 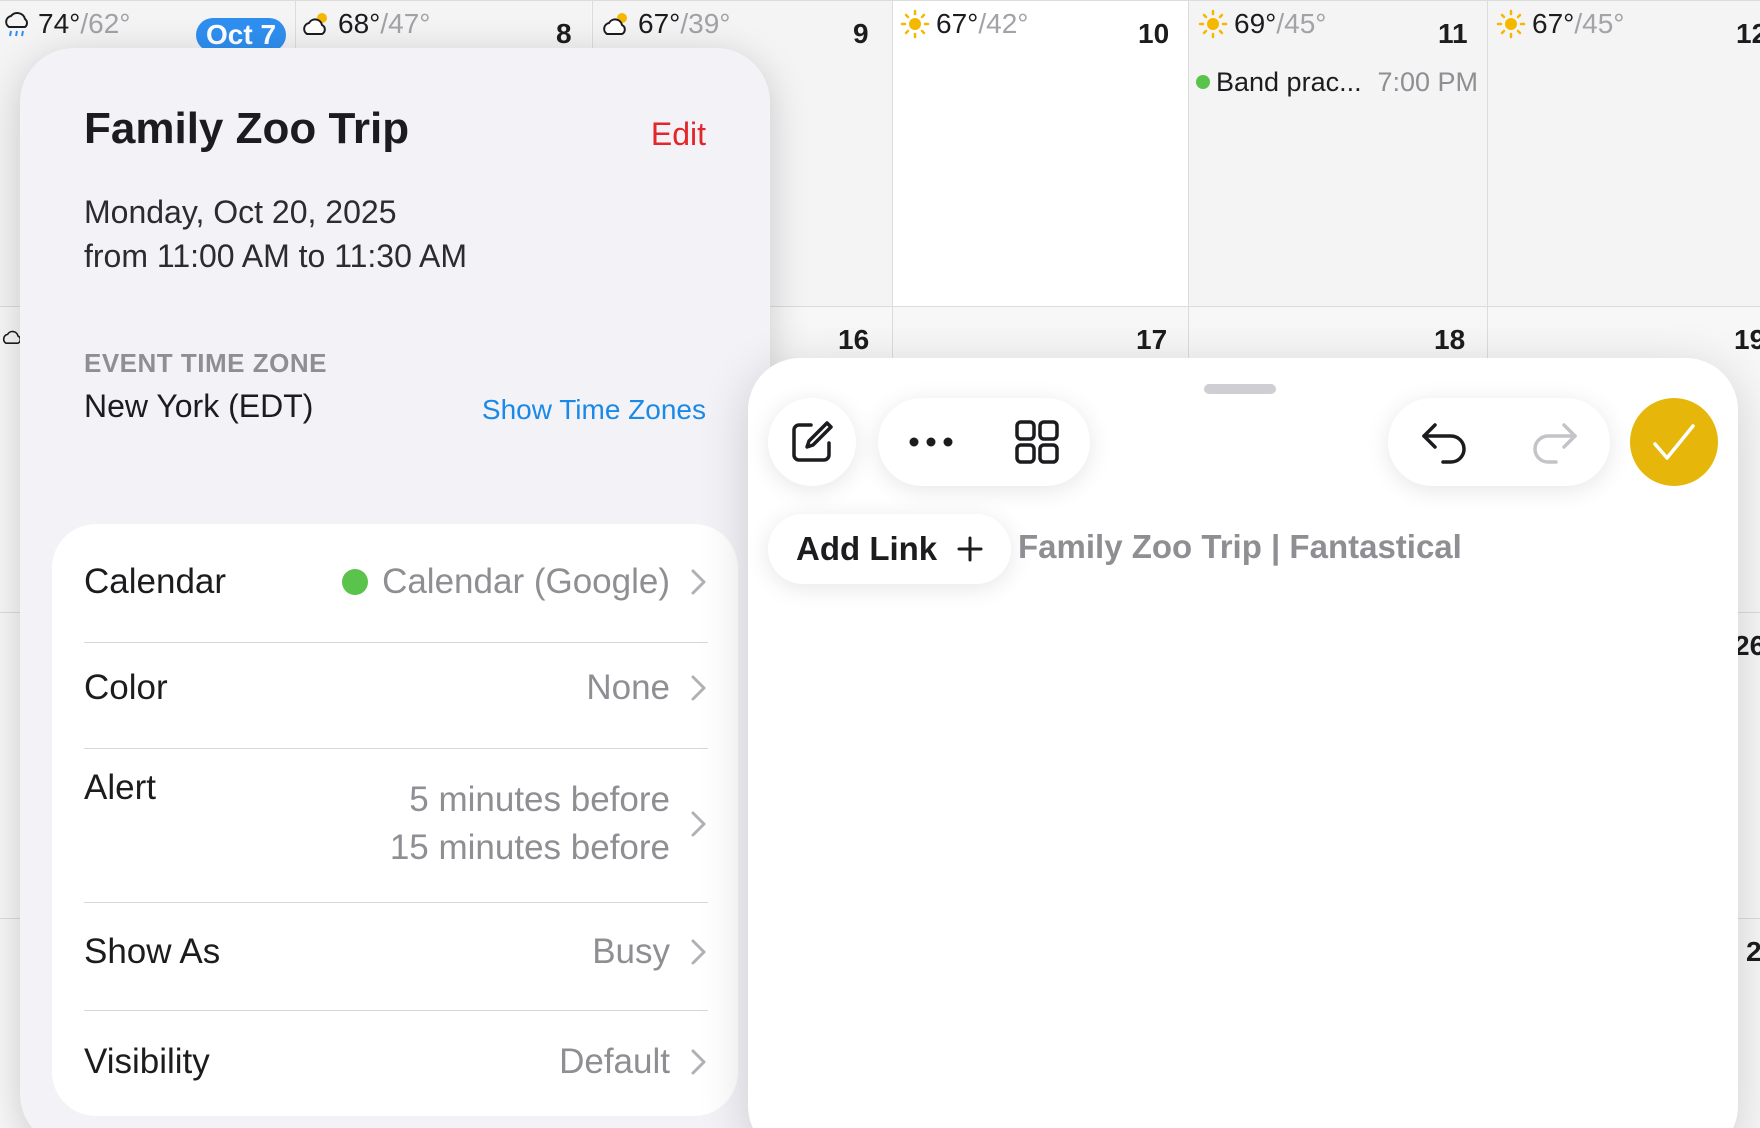 I want to click on visibility-value: Default, so click(x=614, y=1061).